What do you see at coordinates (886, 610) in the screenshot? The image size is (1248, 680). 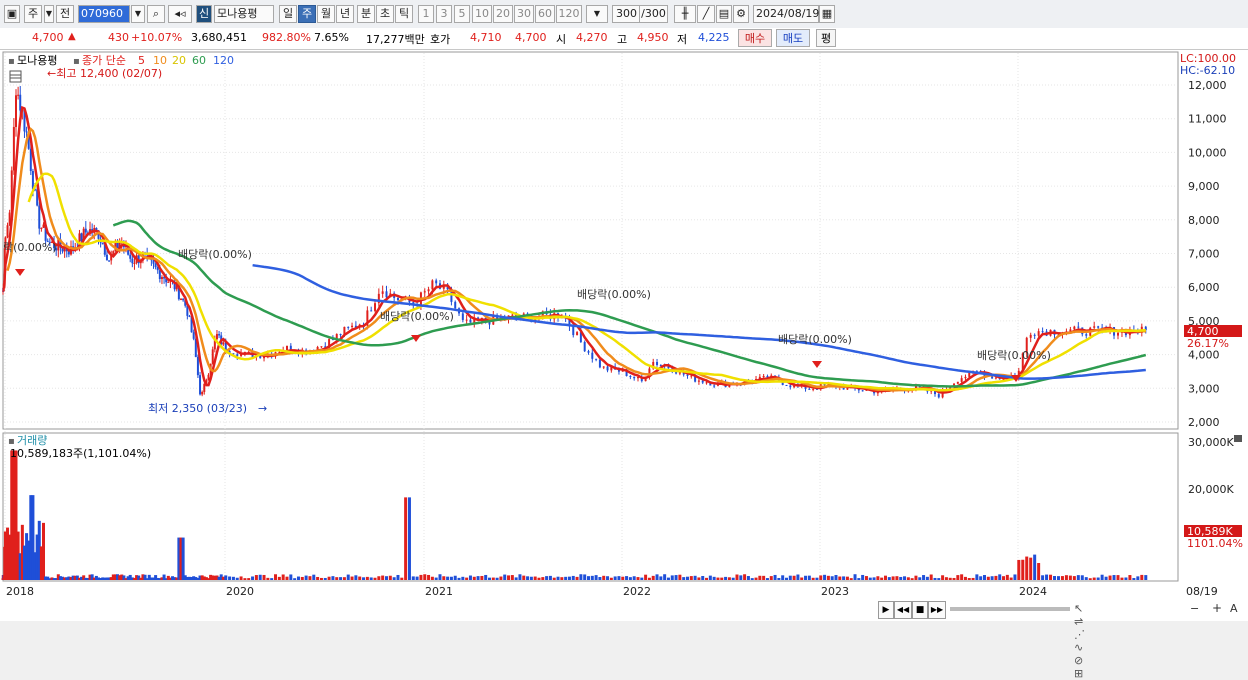 I see `scroll-right-button: ▶` at bounding box center [886, 610].